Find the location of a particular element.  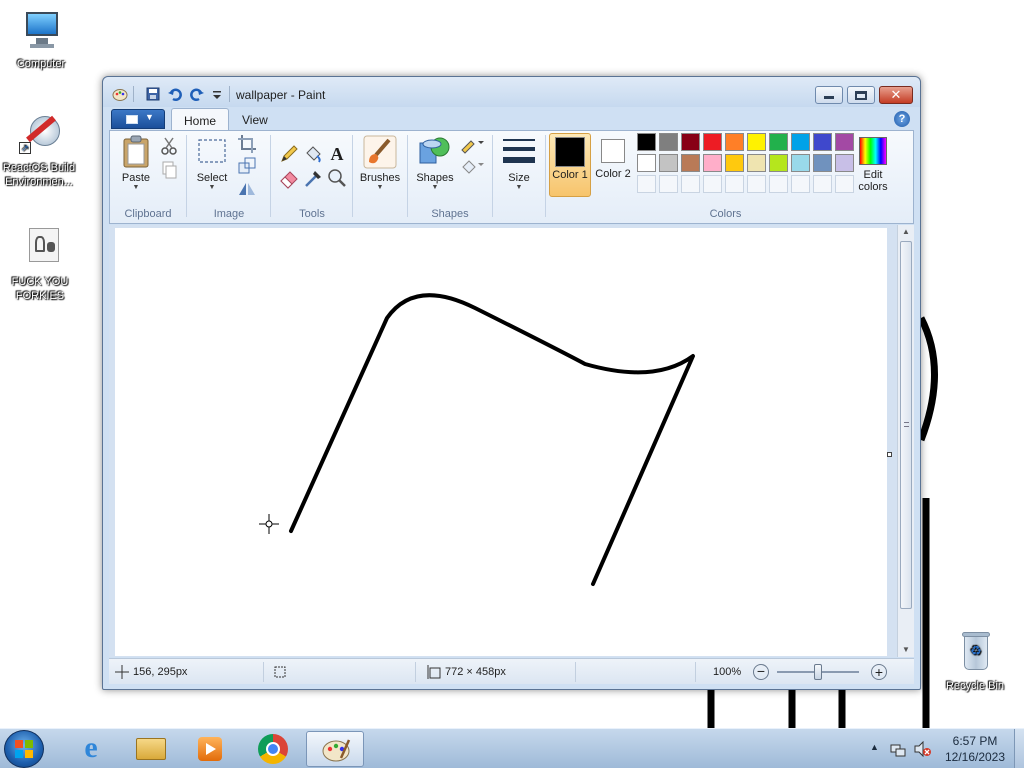

scroll-up-icon: ▲ is located at coordinates (906, 231).